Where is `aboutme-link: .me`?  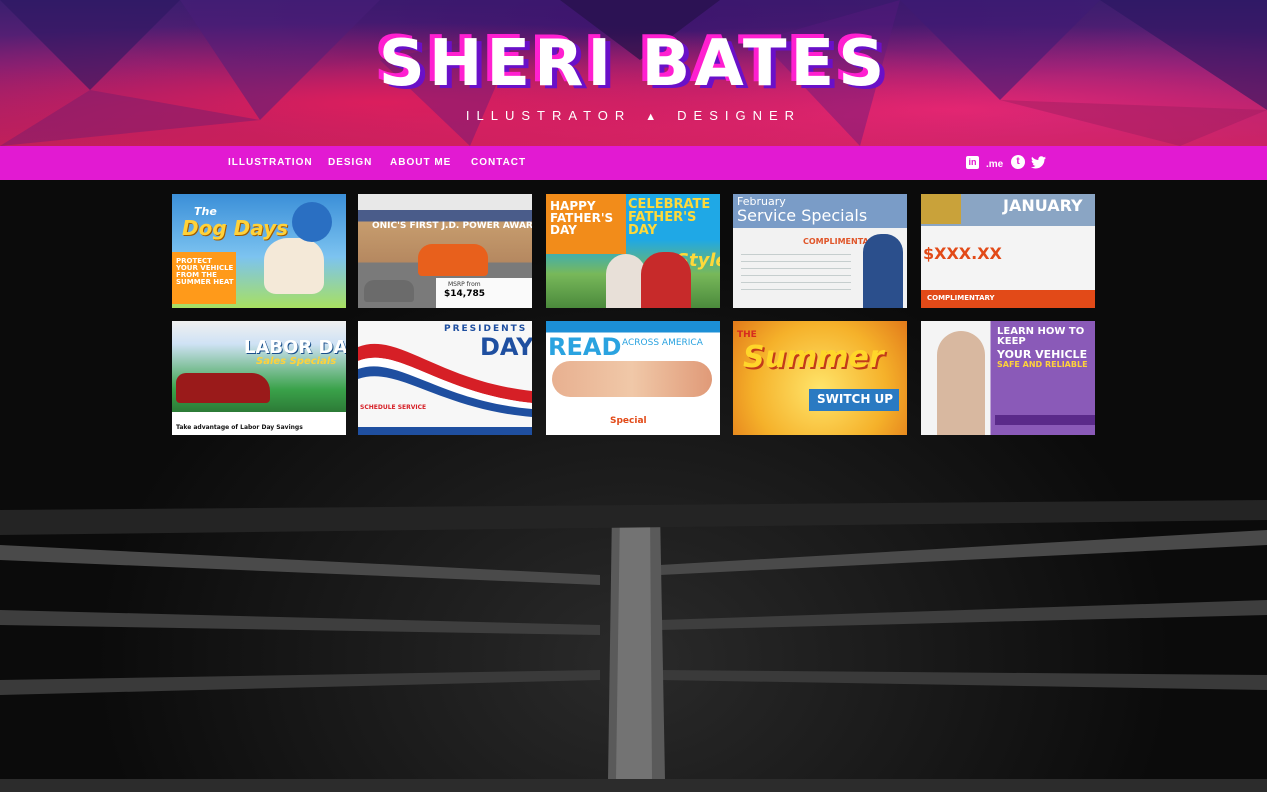
aboutme-link: .me is located at coordinates (994, 163).